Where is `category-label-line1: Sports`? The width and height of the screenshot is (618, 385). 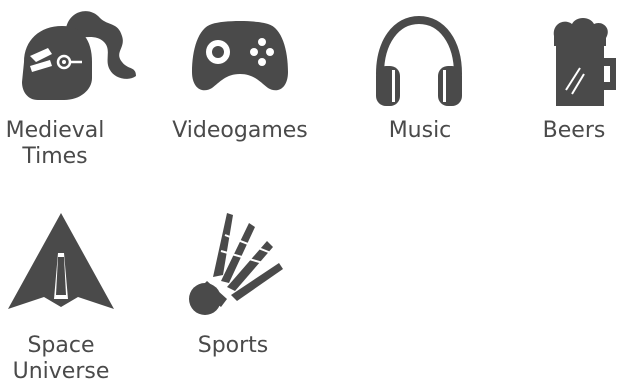
category-label-line1: Sports is located at coordinates (233, 345).